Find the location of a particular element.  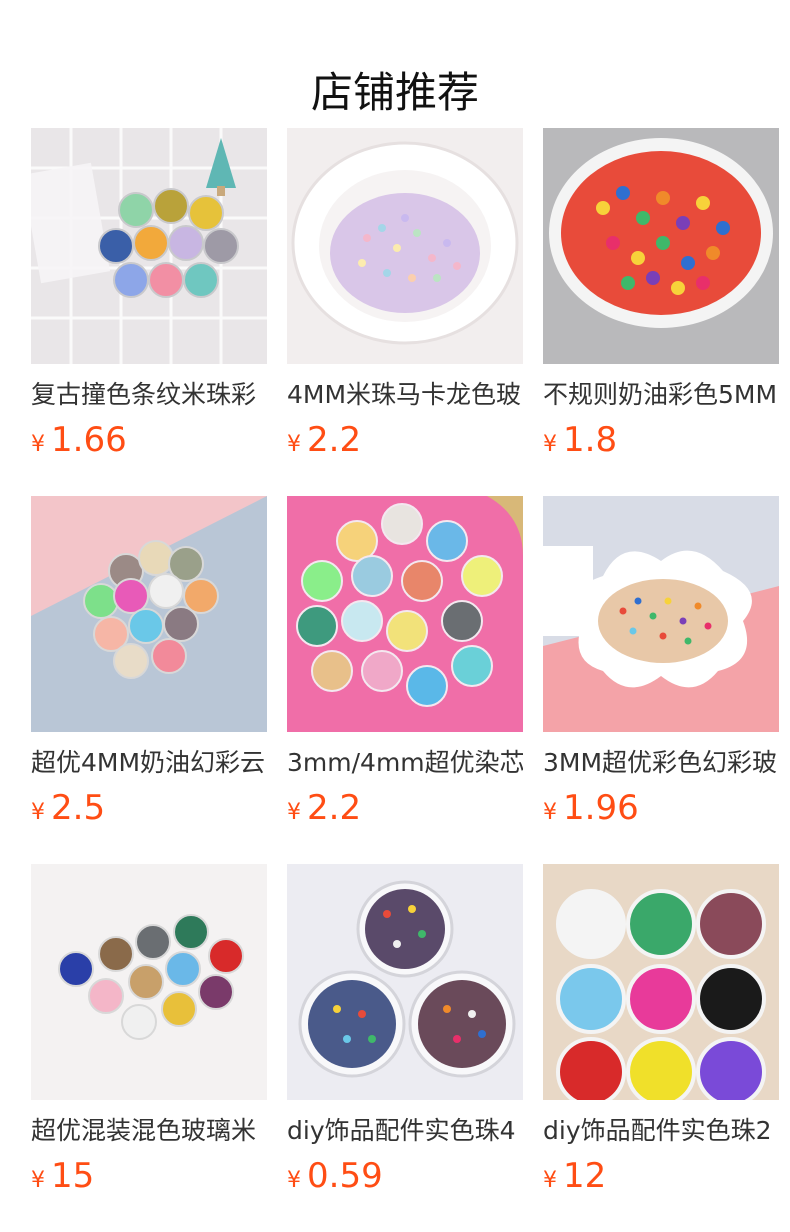

product-card: 超优4MM奶油幻彩云 ¥2.5 is located at coordinates (149, 662).